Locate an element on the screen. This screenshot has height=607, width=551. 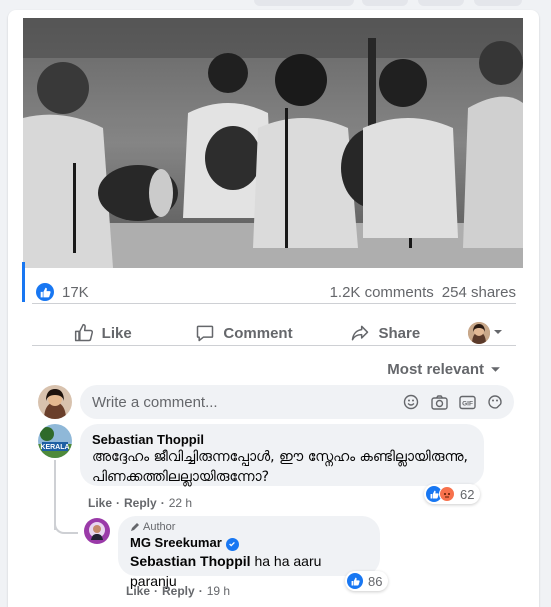
comment-input is located at coordinates (247, 402).